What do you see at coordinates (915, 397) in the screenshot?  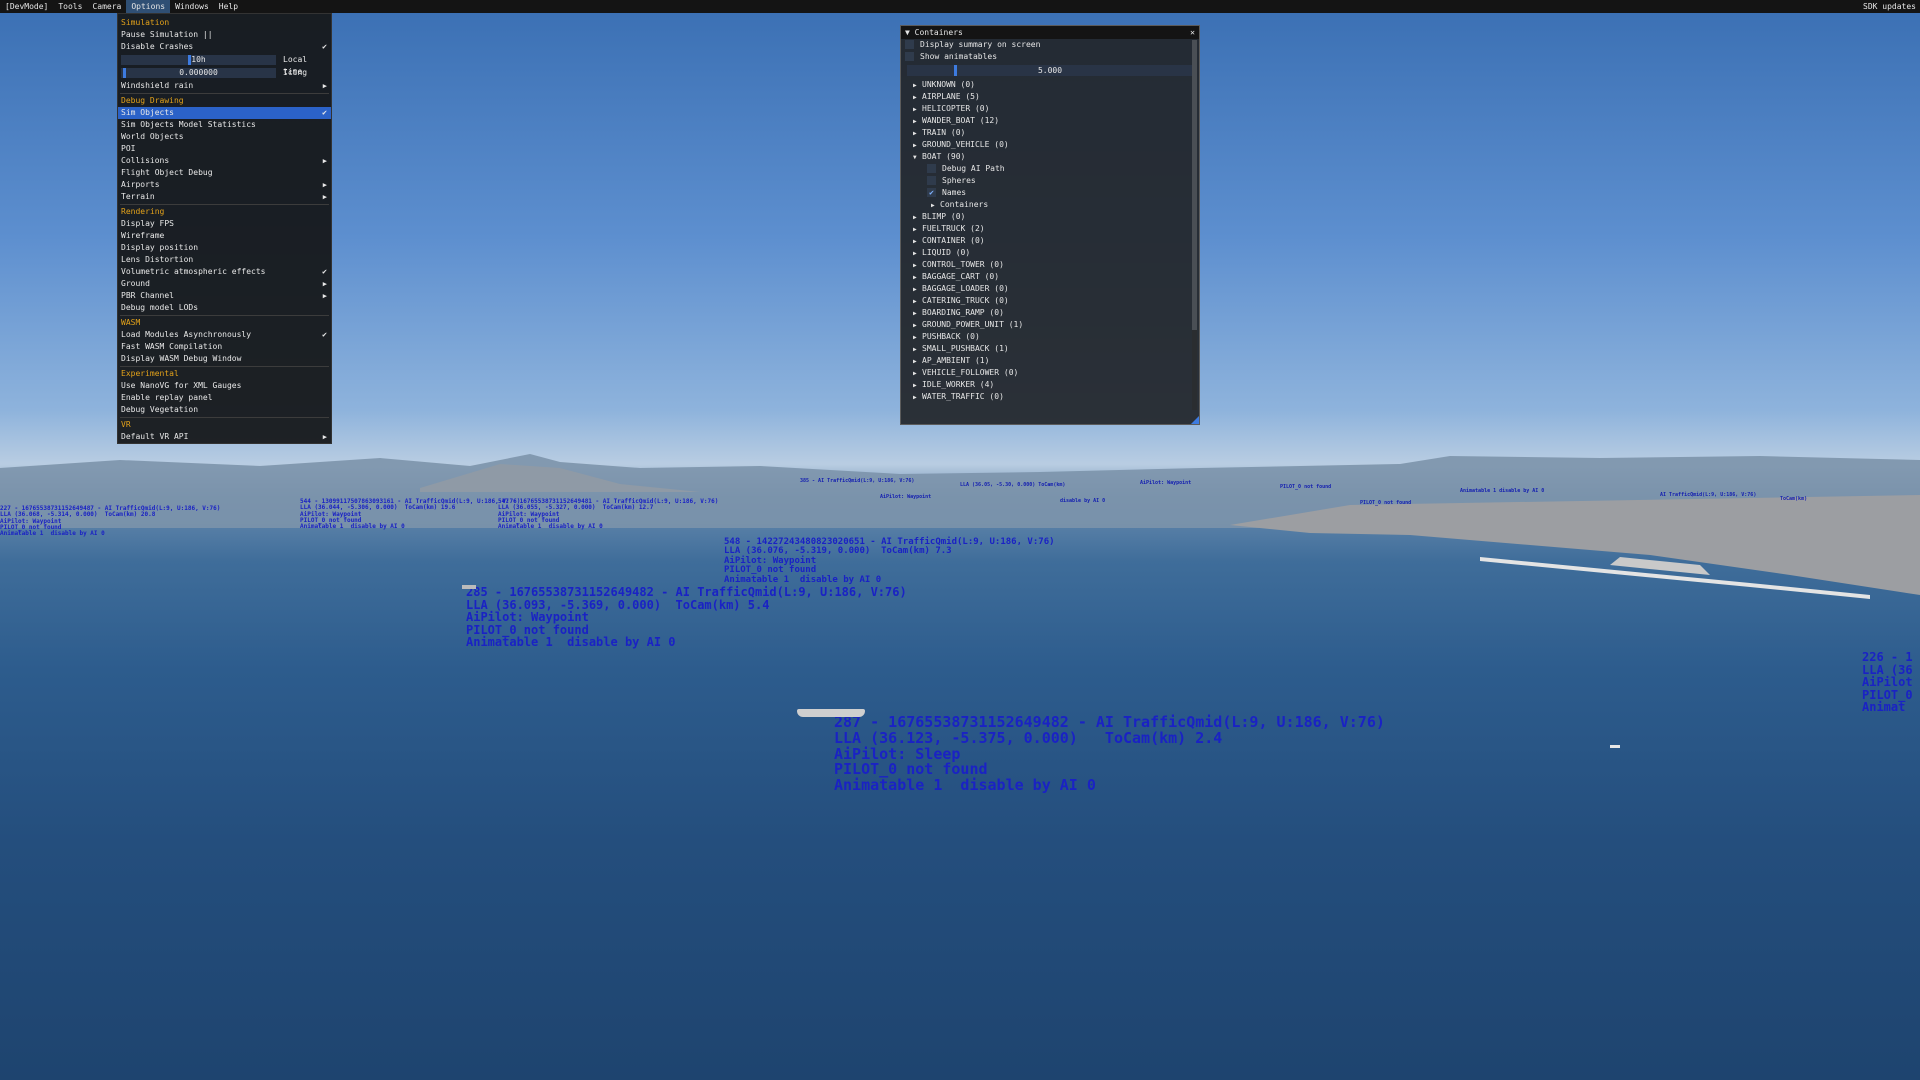 I see `expand-arrow-icon: ▶` at bounding box center [915, 397].